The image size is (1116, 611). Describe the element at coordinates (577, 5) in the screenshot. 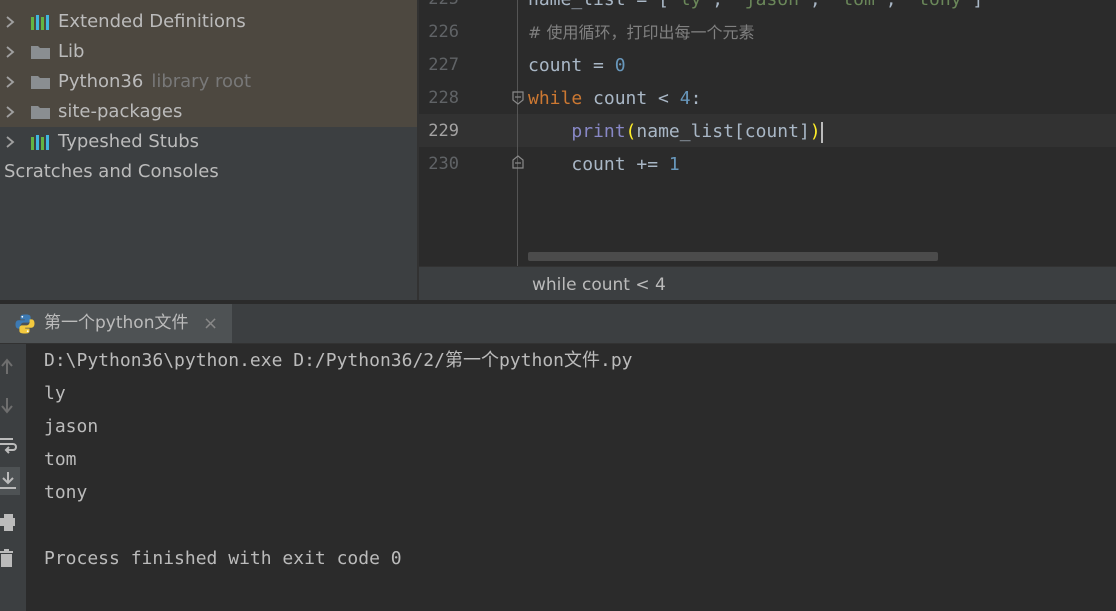

I see `code-token: name_list` at that location.